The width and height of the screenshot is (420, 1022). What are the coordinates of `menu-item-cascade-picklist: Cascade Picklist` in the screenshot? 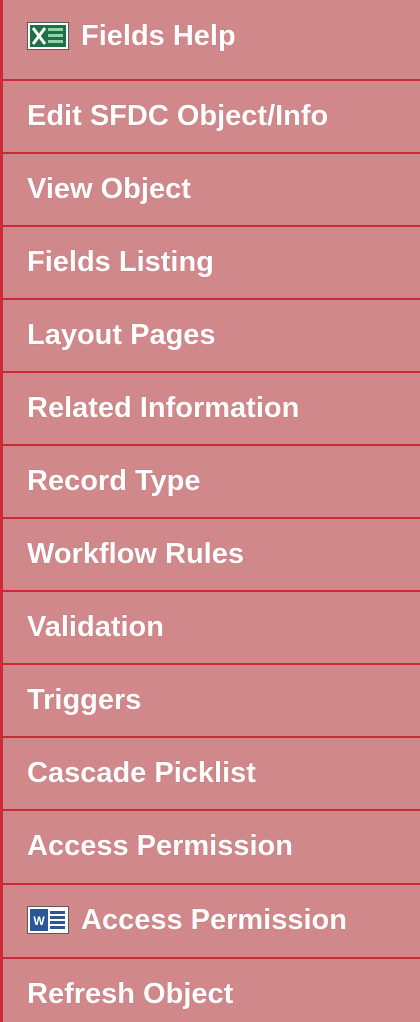 It's located at (211, 772).